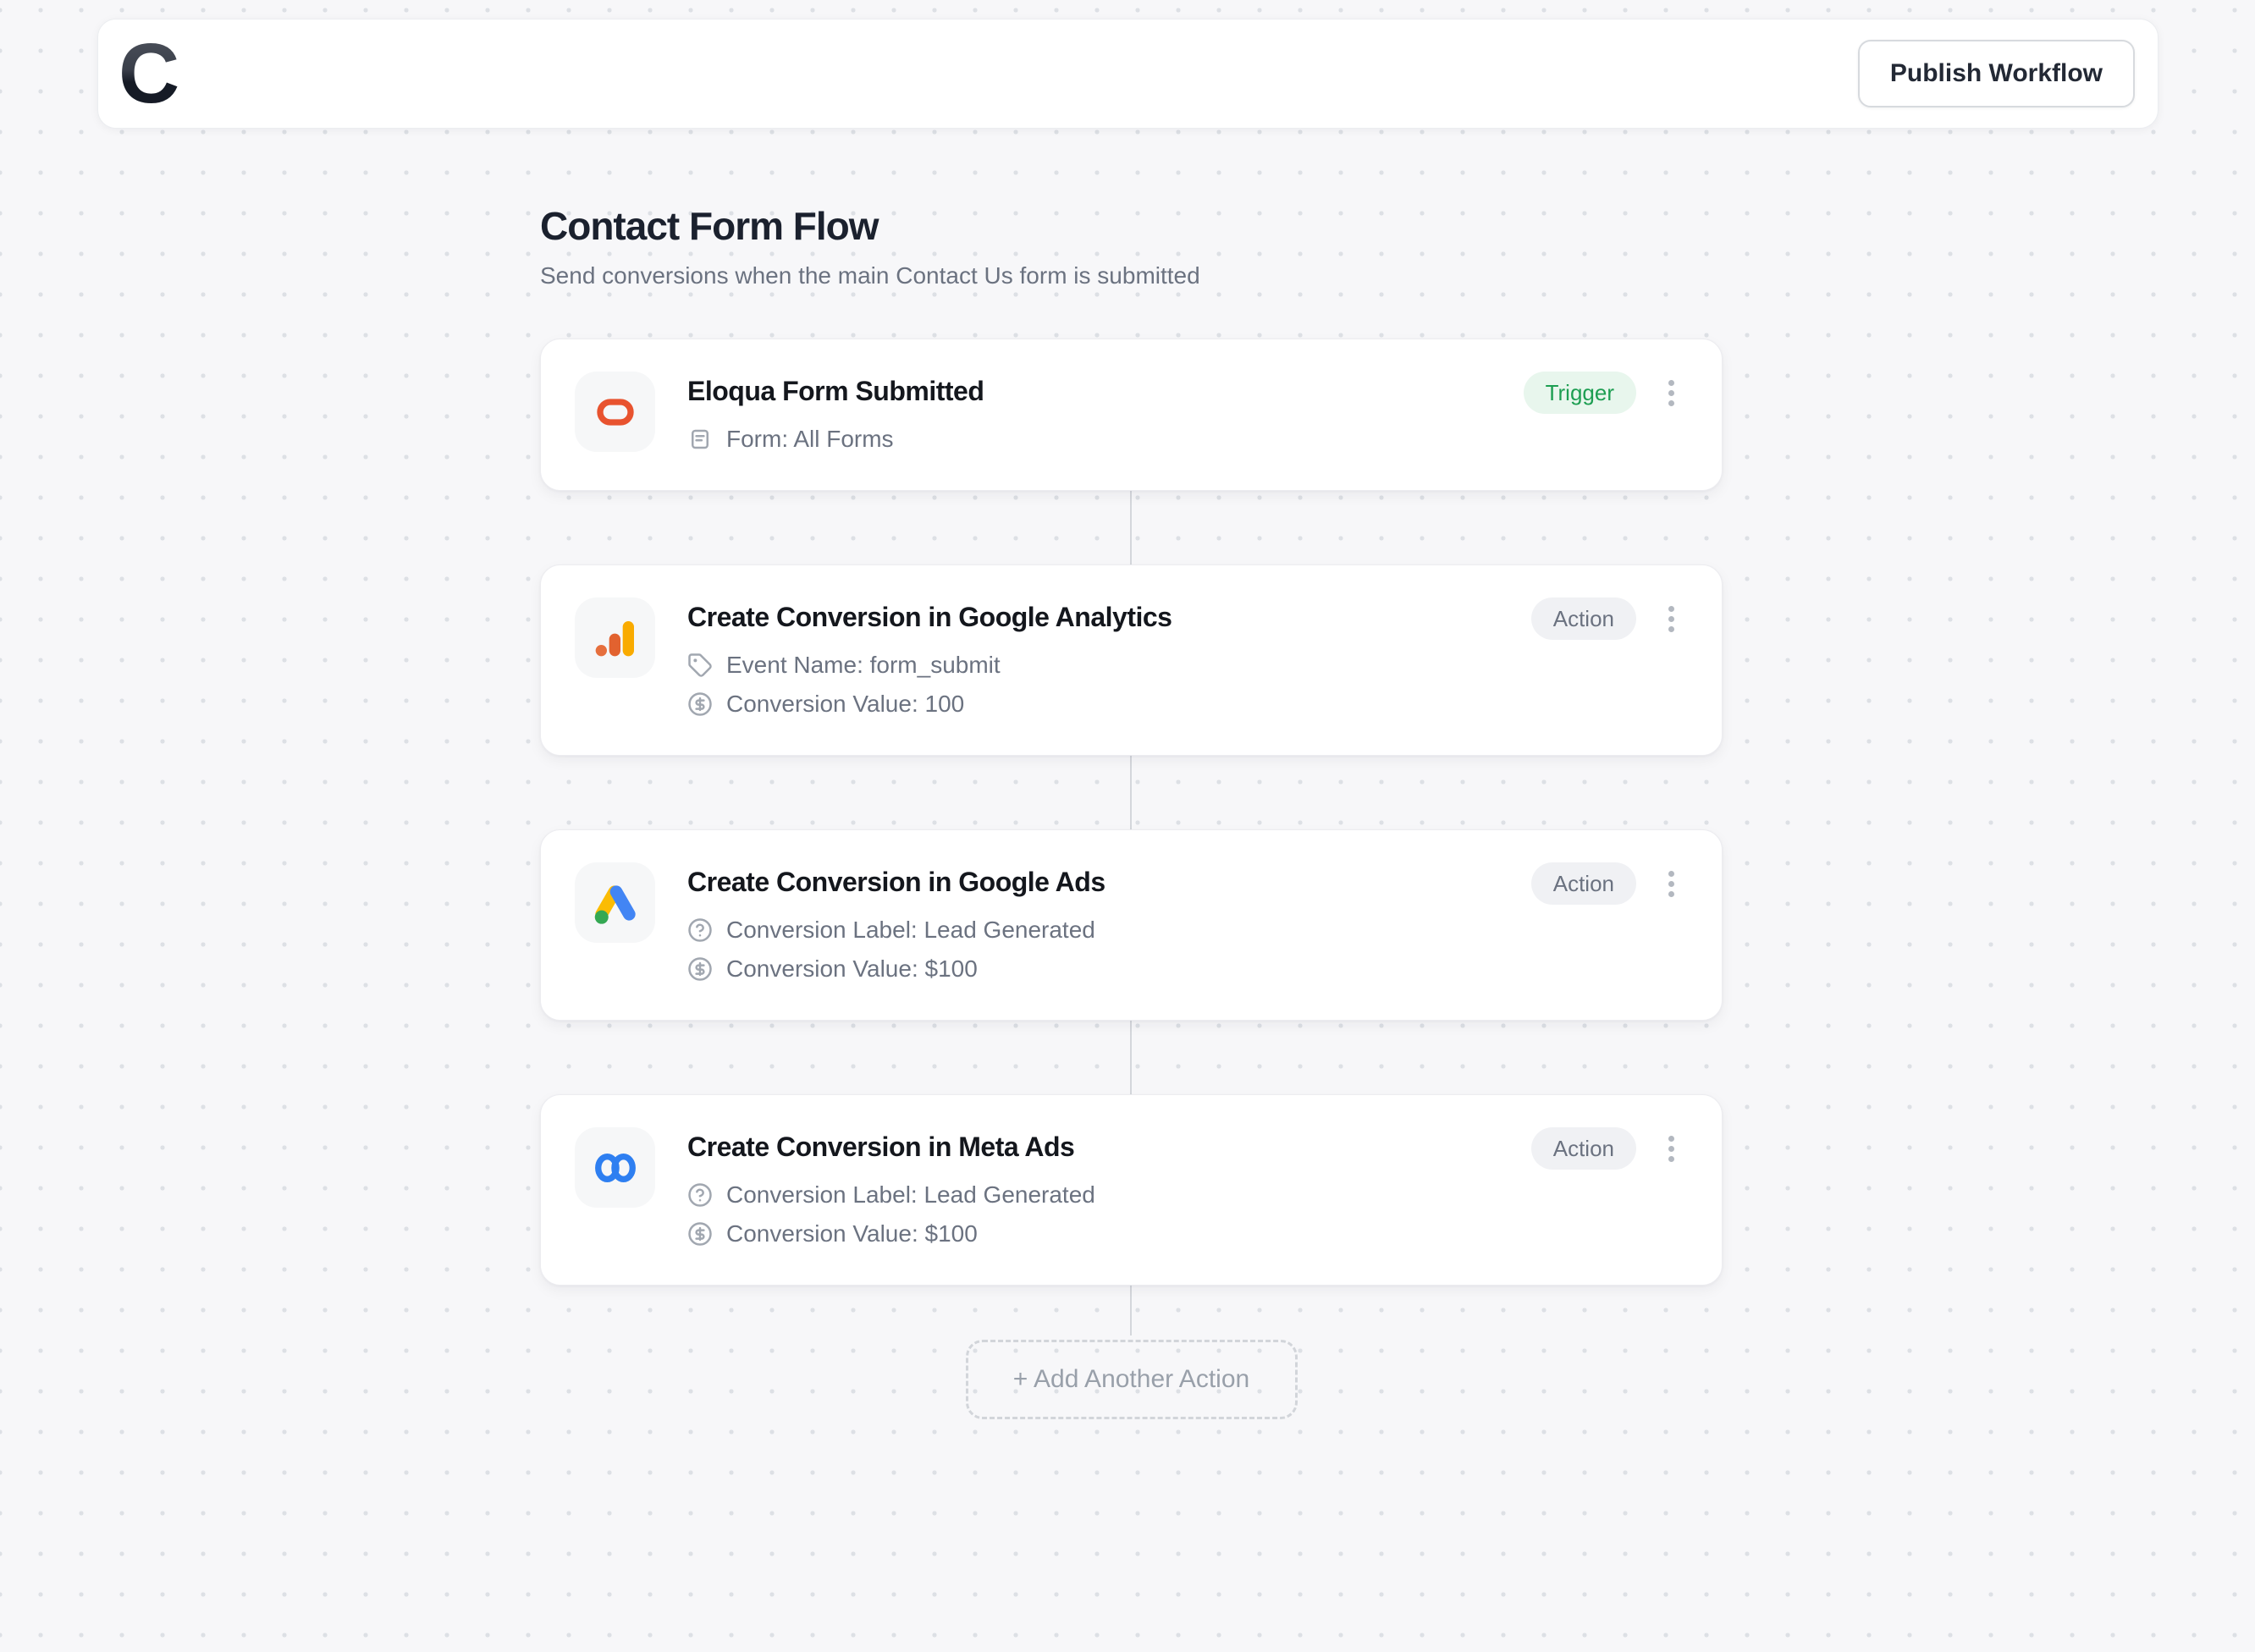 Image resolution: width=2255 pixels, height=1652 pixels. I want to click on node-detail: Form: All Forms, so click(810, 439).